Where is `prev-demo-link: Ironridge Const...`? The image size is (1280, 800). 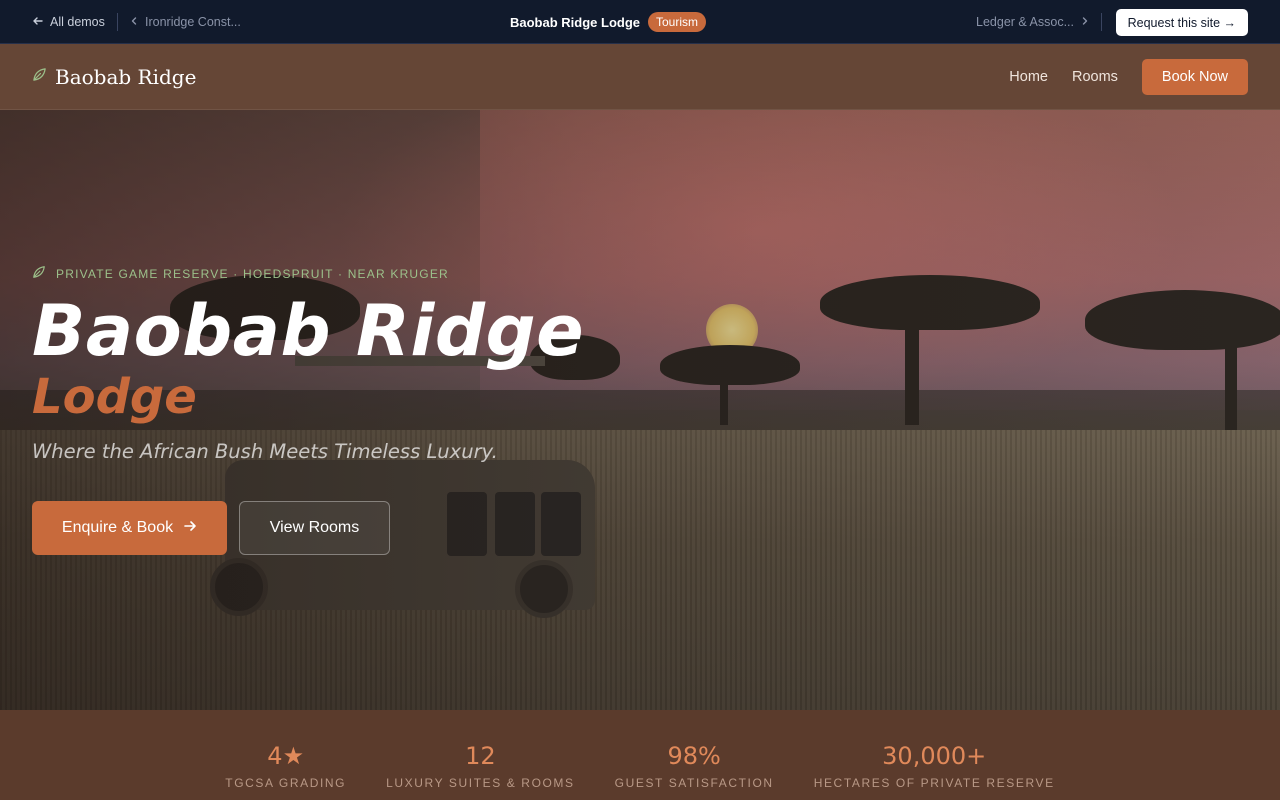
prev-demo-link: Ironridge Const... is located at coordinates (185, 22).